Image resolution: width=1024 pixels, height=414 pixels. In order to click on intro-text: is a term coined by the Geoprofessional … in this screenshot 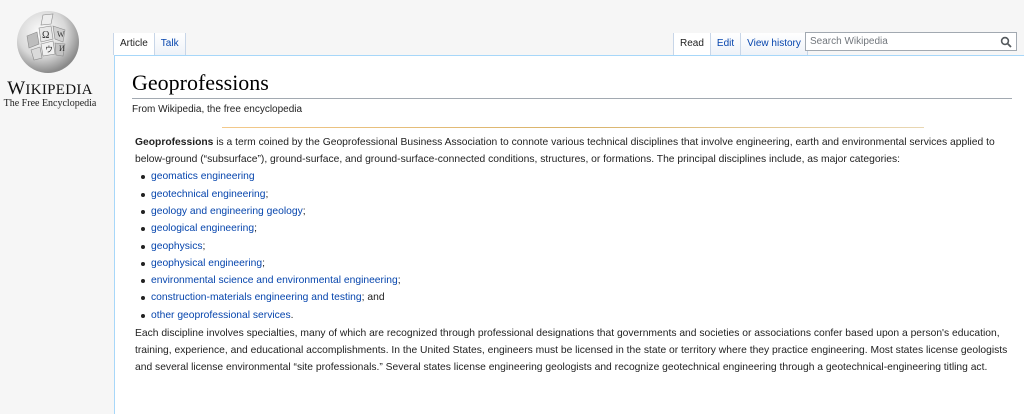, I will do `click(565, 151)`.